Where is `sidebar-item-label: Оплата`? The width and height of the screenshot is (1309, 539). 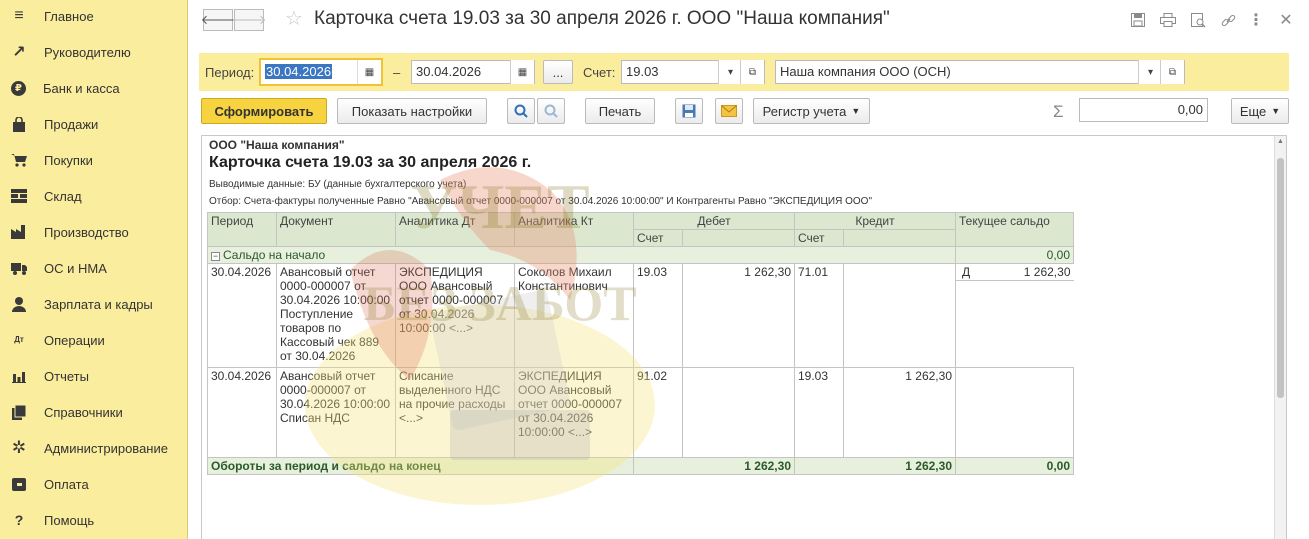
sidebar-item-label: Оплата is located at coordinates (66, 484).